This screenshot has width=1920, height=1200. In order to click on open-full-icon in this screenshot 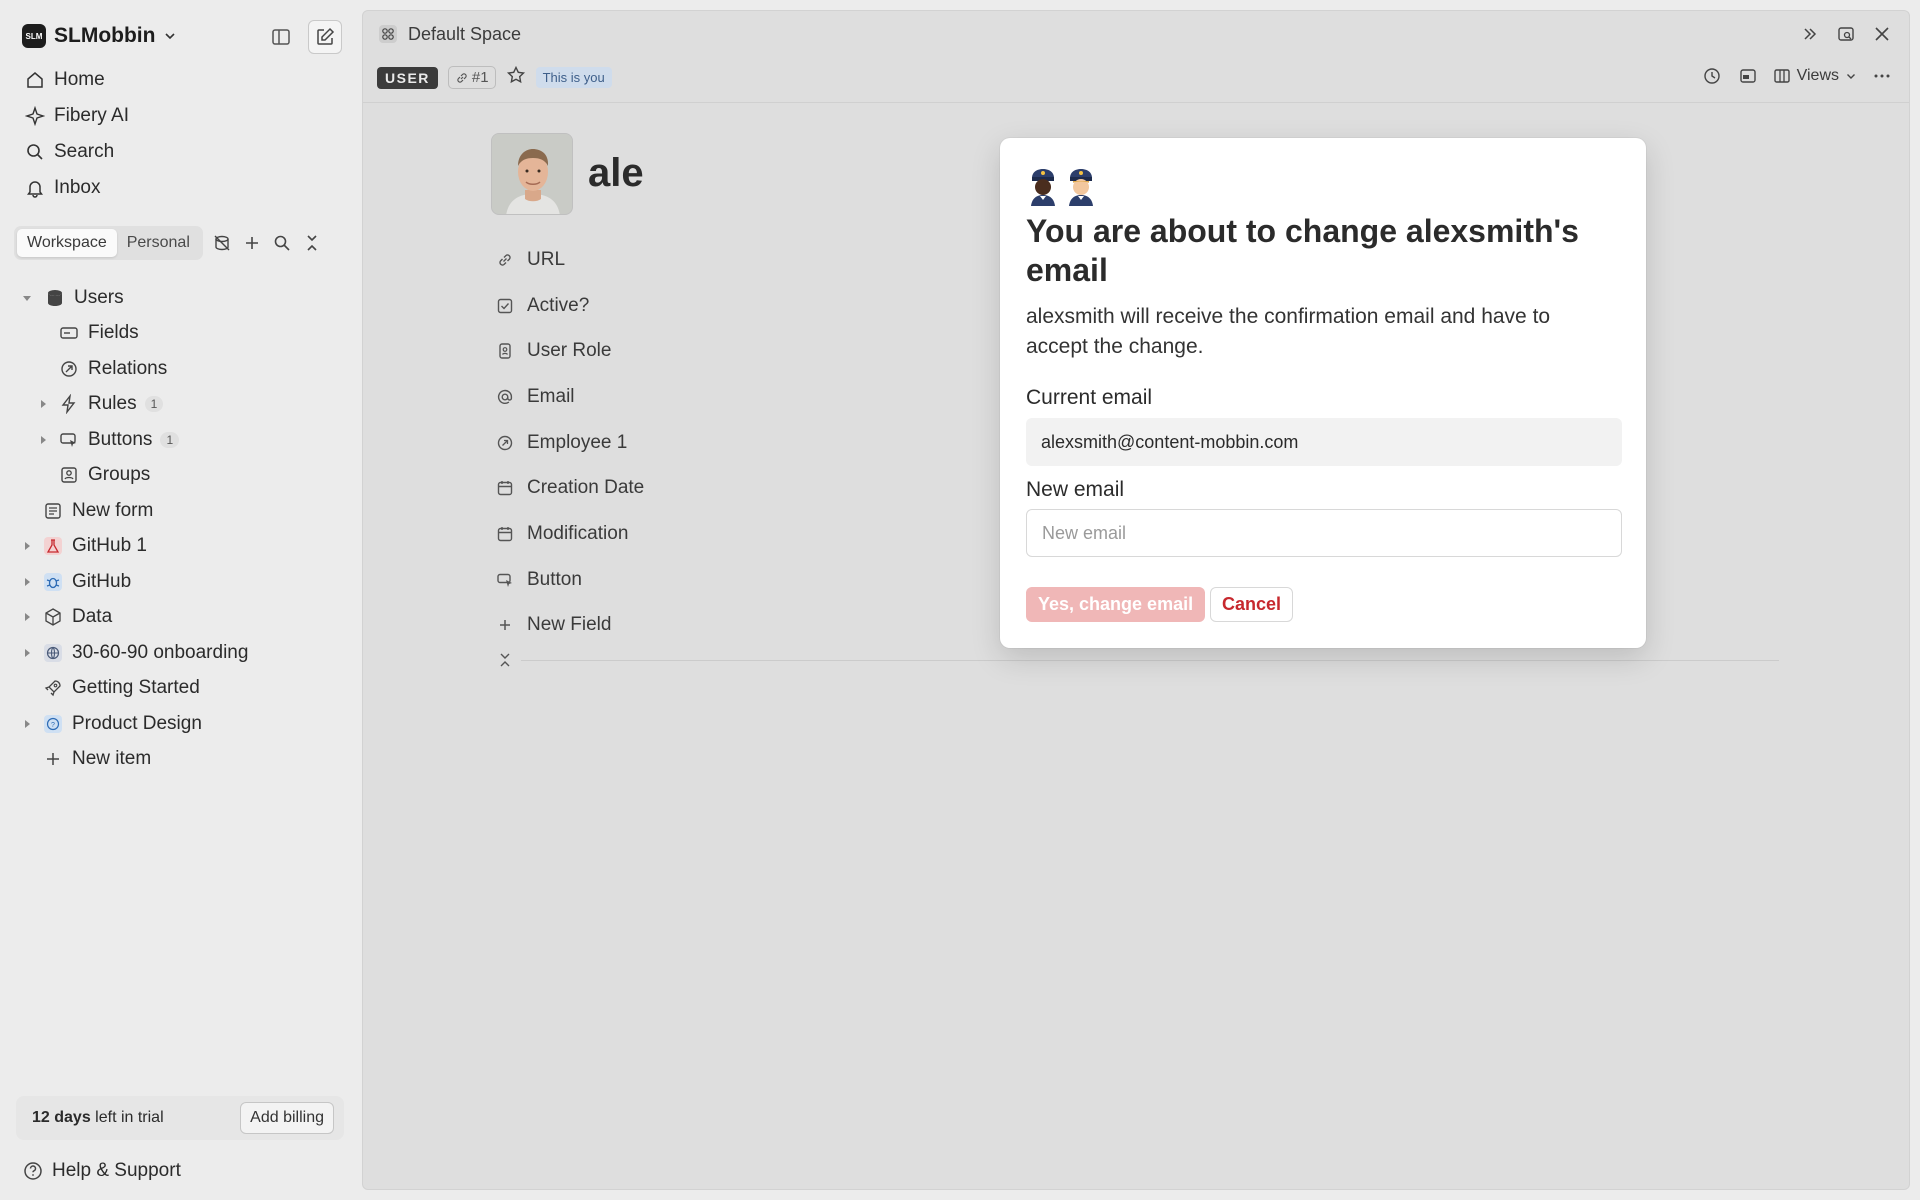, I will do `click(1846, 34)`.